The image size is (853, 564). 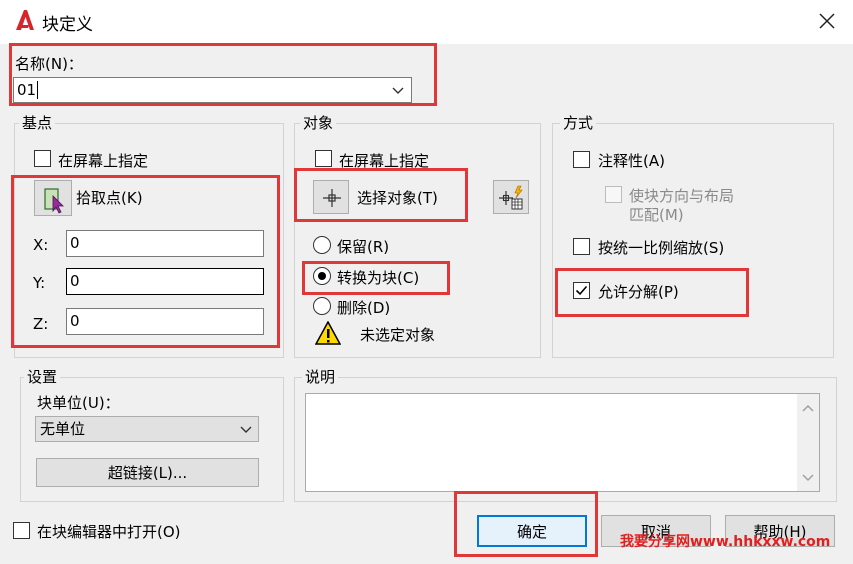 What do you see at coordinates (682, 196) in the screenshot?
I see `match-orientation-label-line1: 使块方向与布局` at bounding box center [682, 196].